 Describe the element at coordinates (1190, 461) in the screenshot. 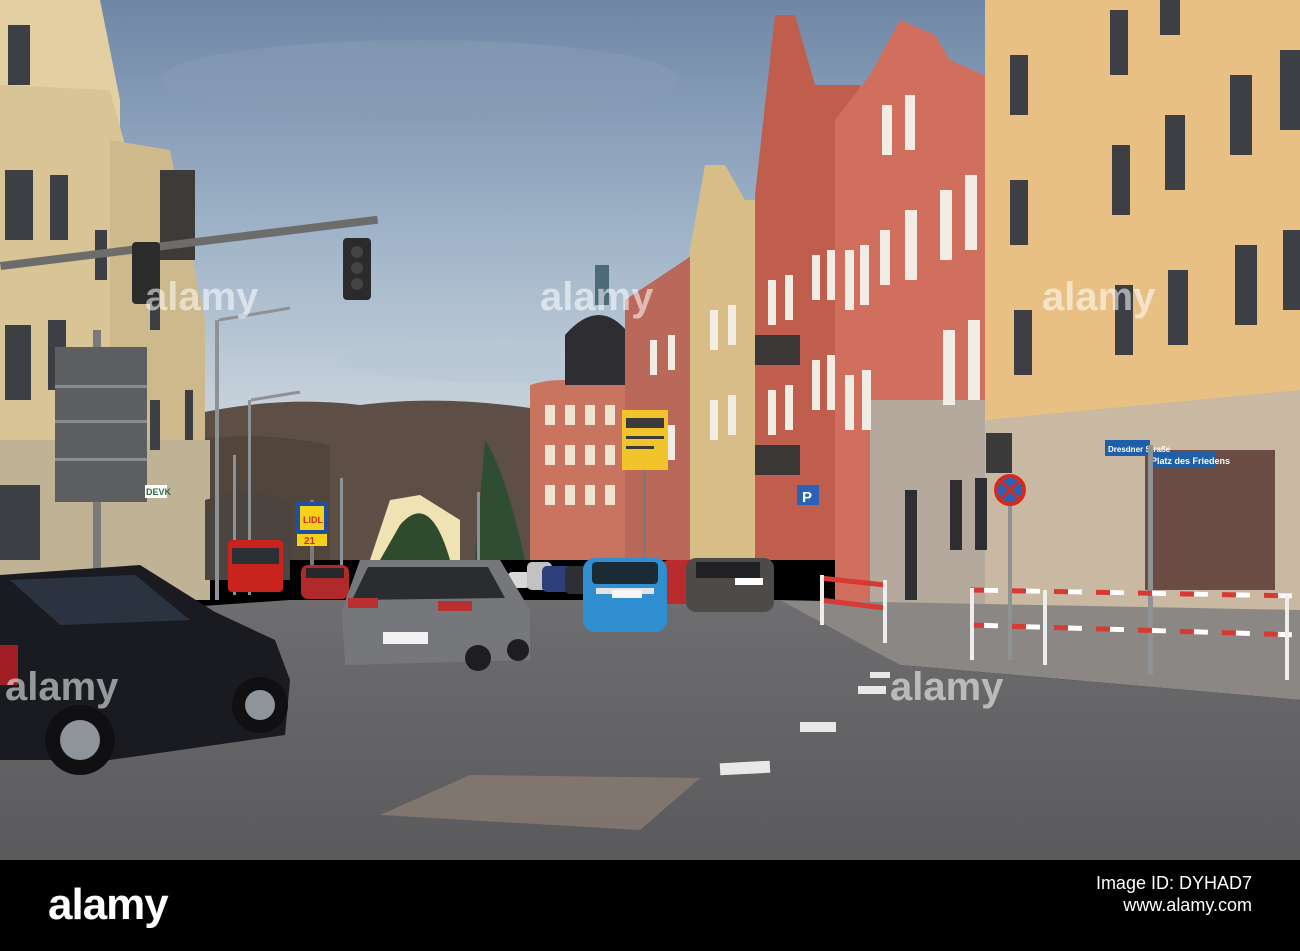

I see `street-sign-platz: Platz des Friedens` at that location.